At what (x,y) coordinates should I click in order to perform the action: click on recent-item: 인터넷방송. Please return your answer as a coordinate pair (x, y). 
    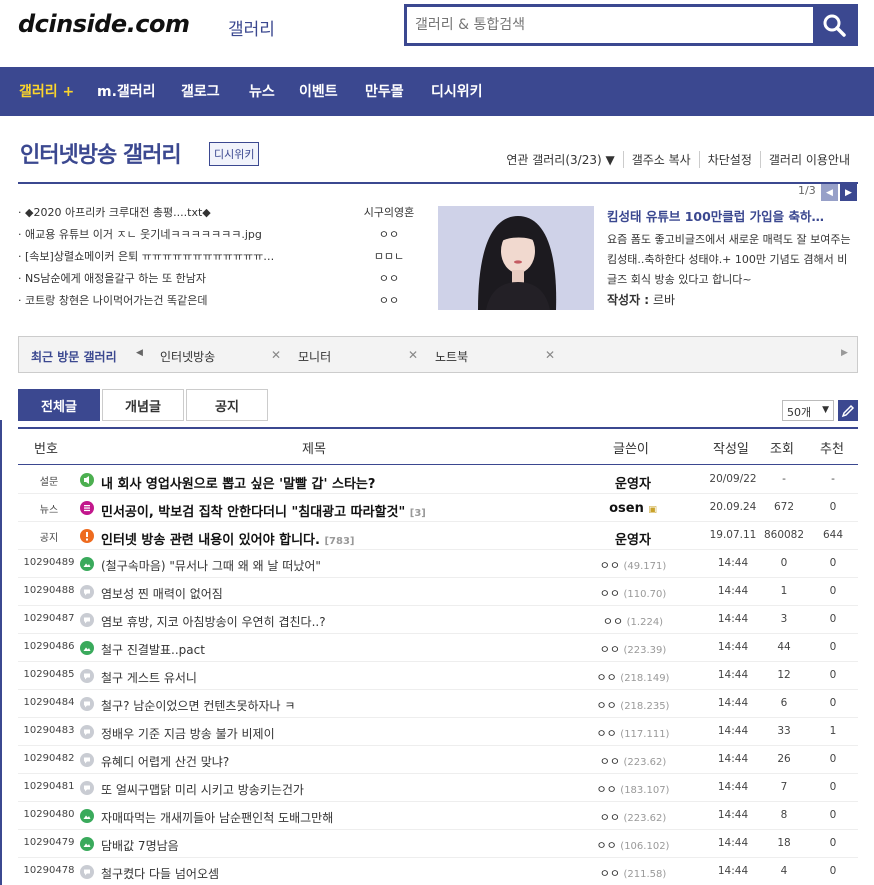
    Looking at the image, I should click on (187, 356).